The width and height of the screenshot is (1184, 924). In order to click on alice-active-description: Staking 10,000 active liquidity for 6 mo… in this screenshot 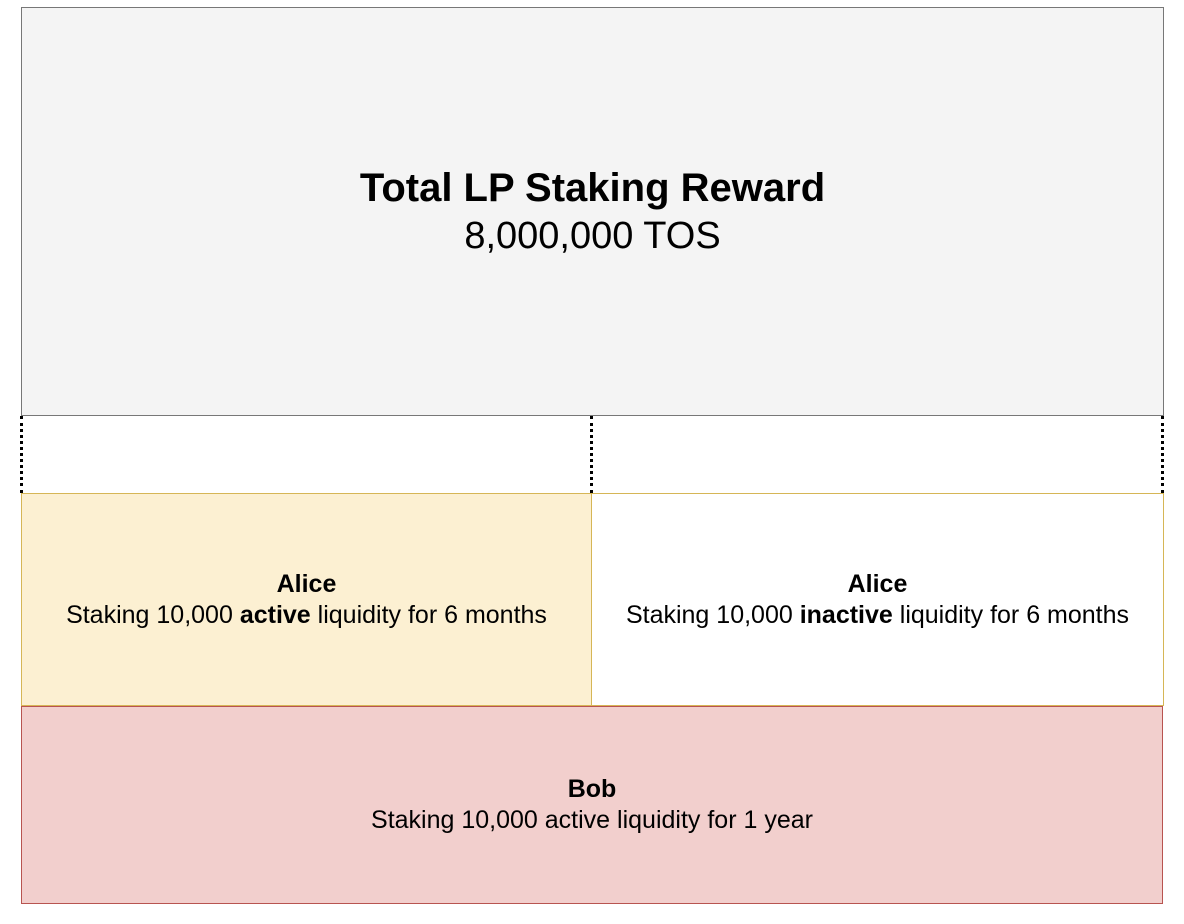, I will do `click(306, 615)`.